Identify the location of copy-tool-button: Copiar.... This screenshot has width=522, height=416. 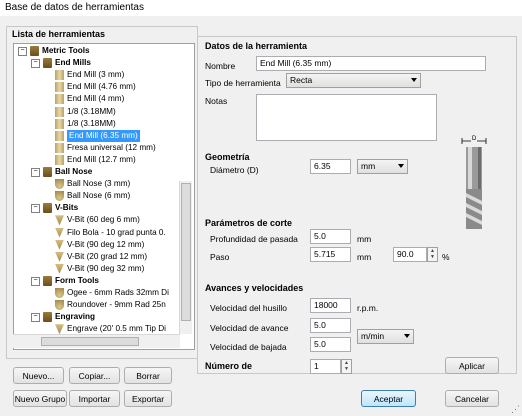
(94, 375).